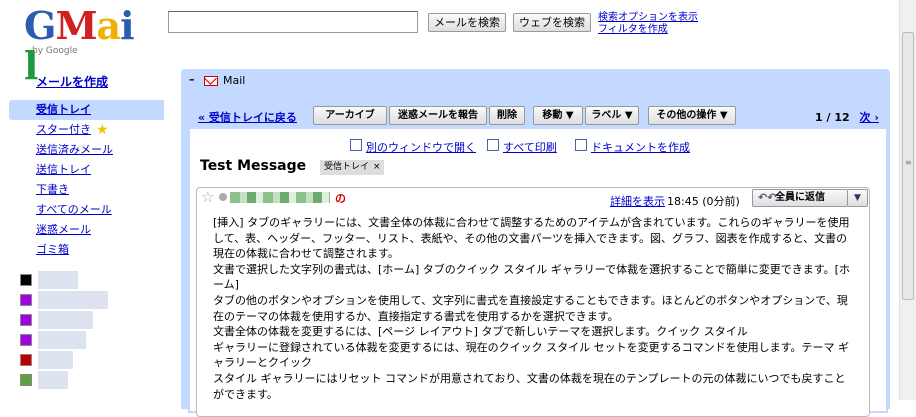 Image resolution: width=916 pixels, height=417 pixels. What do you see at coordinates (223, 197) in the screenshot?
I see `presence-icon` at bounding box center [223, 197].